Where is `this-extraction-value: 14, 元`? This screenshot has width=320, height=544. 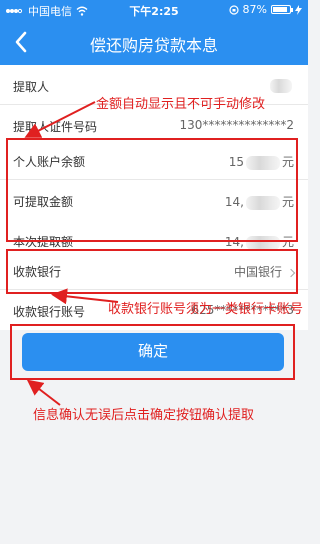
this-extraction-value: 14, 元 is located at coordinates (259, 241).